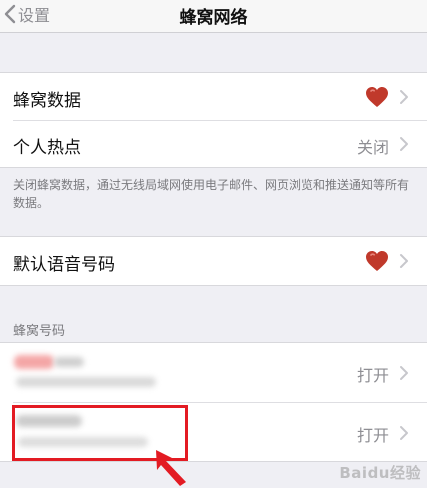  Describe the element at coordinates (171, 468) in the screenshot. I see `red-arrow-icon` at that location.